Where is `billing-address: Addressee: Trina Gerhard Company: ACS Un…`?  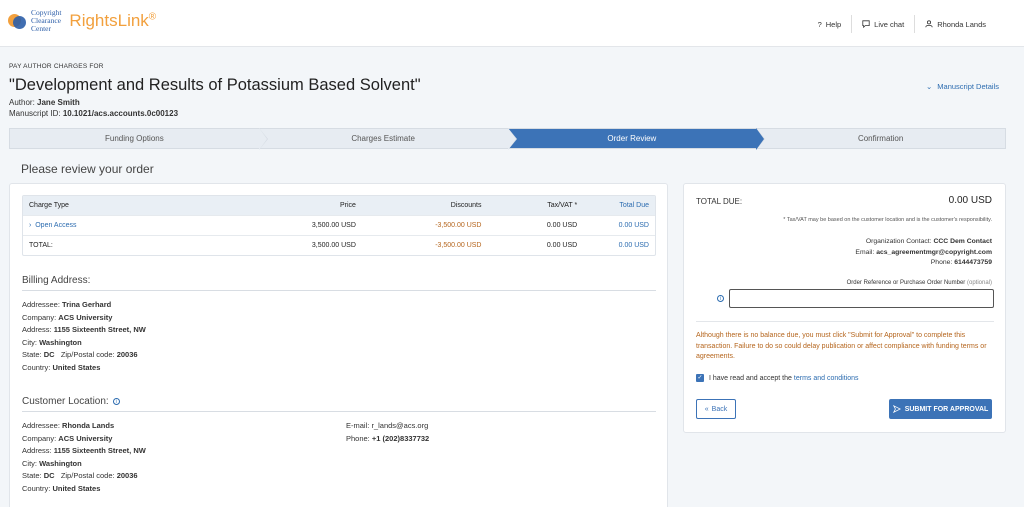
billing-address: Addressee: Trina Gerhard Company: ACS Un… is located at coordinates (84, 336).